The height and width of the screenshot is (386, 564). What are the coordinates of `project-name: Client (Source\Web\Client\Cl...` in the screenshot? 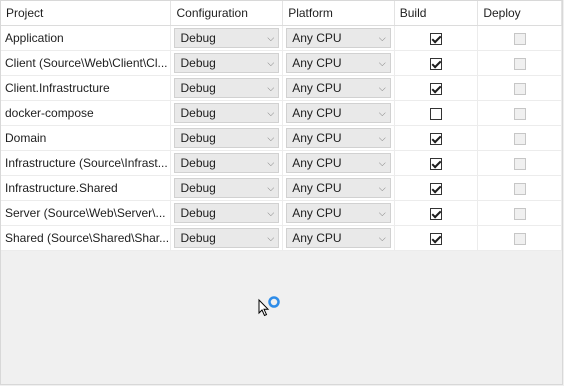 It's located at (86, 63).